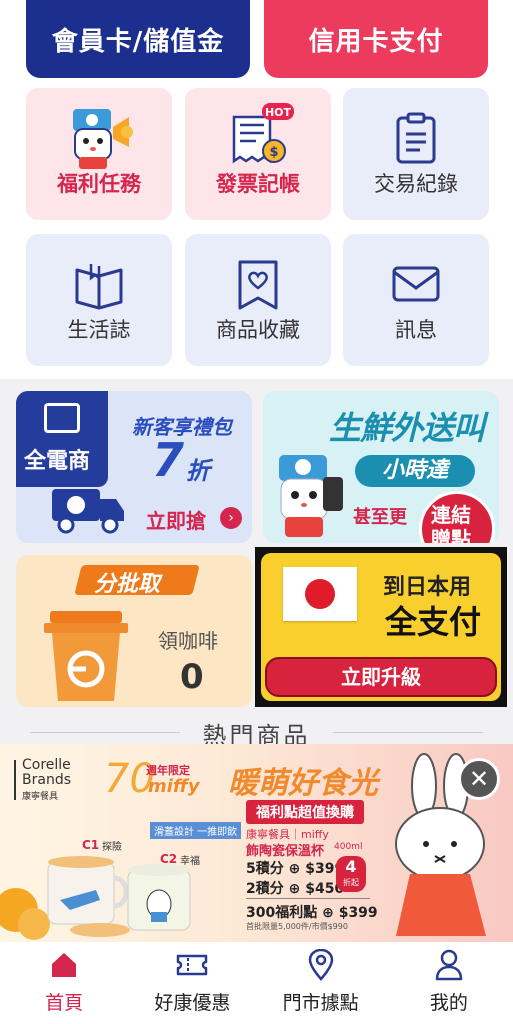 The height and width of the screenshot is (1024, 513). Describe the element at coordinates (303, 783) in the screenshot. I see `banner-headline: 暖萌好食光` at that location.